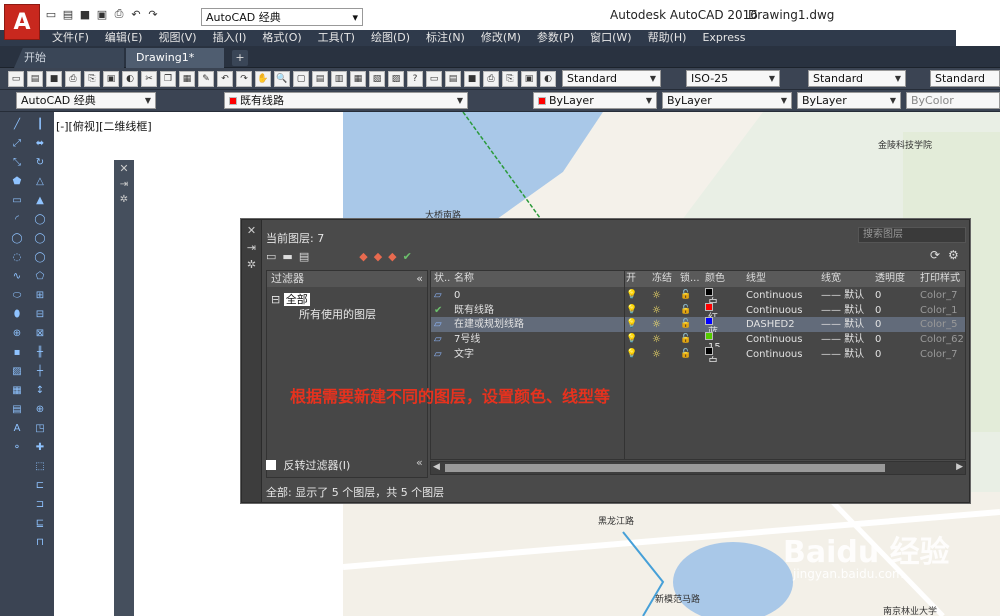  What do you see at coordinates (17, 239) in the screenshot?
I see `draw-tool-icon: ◯` at bounding box center [17, 239].